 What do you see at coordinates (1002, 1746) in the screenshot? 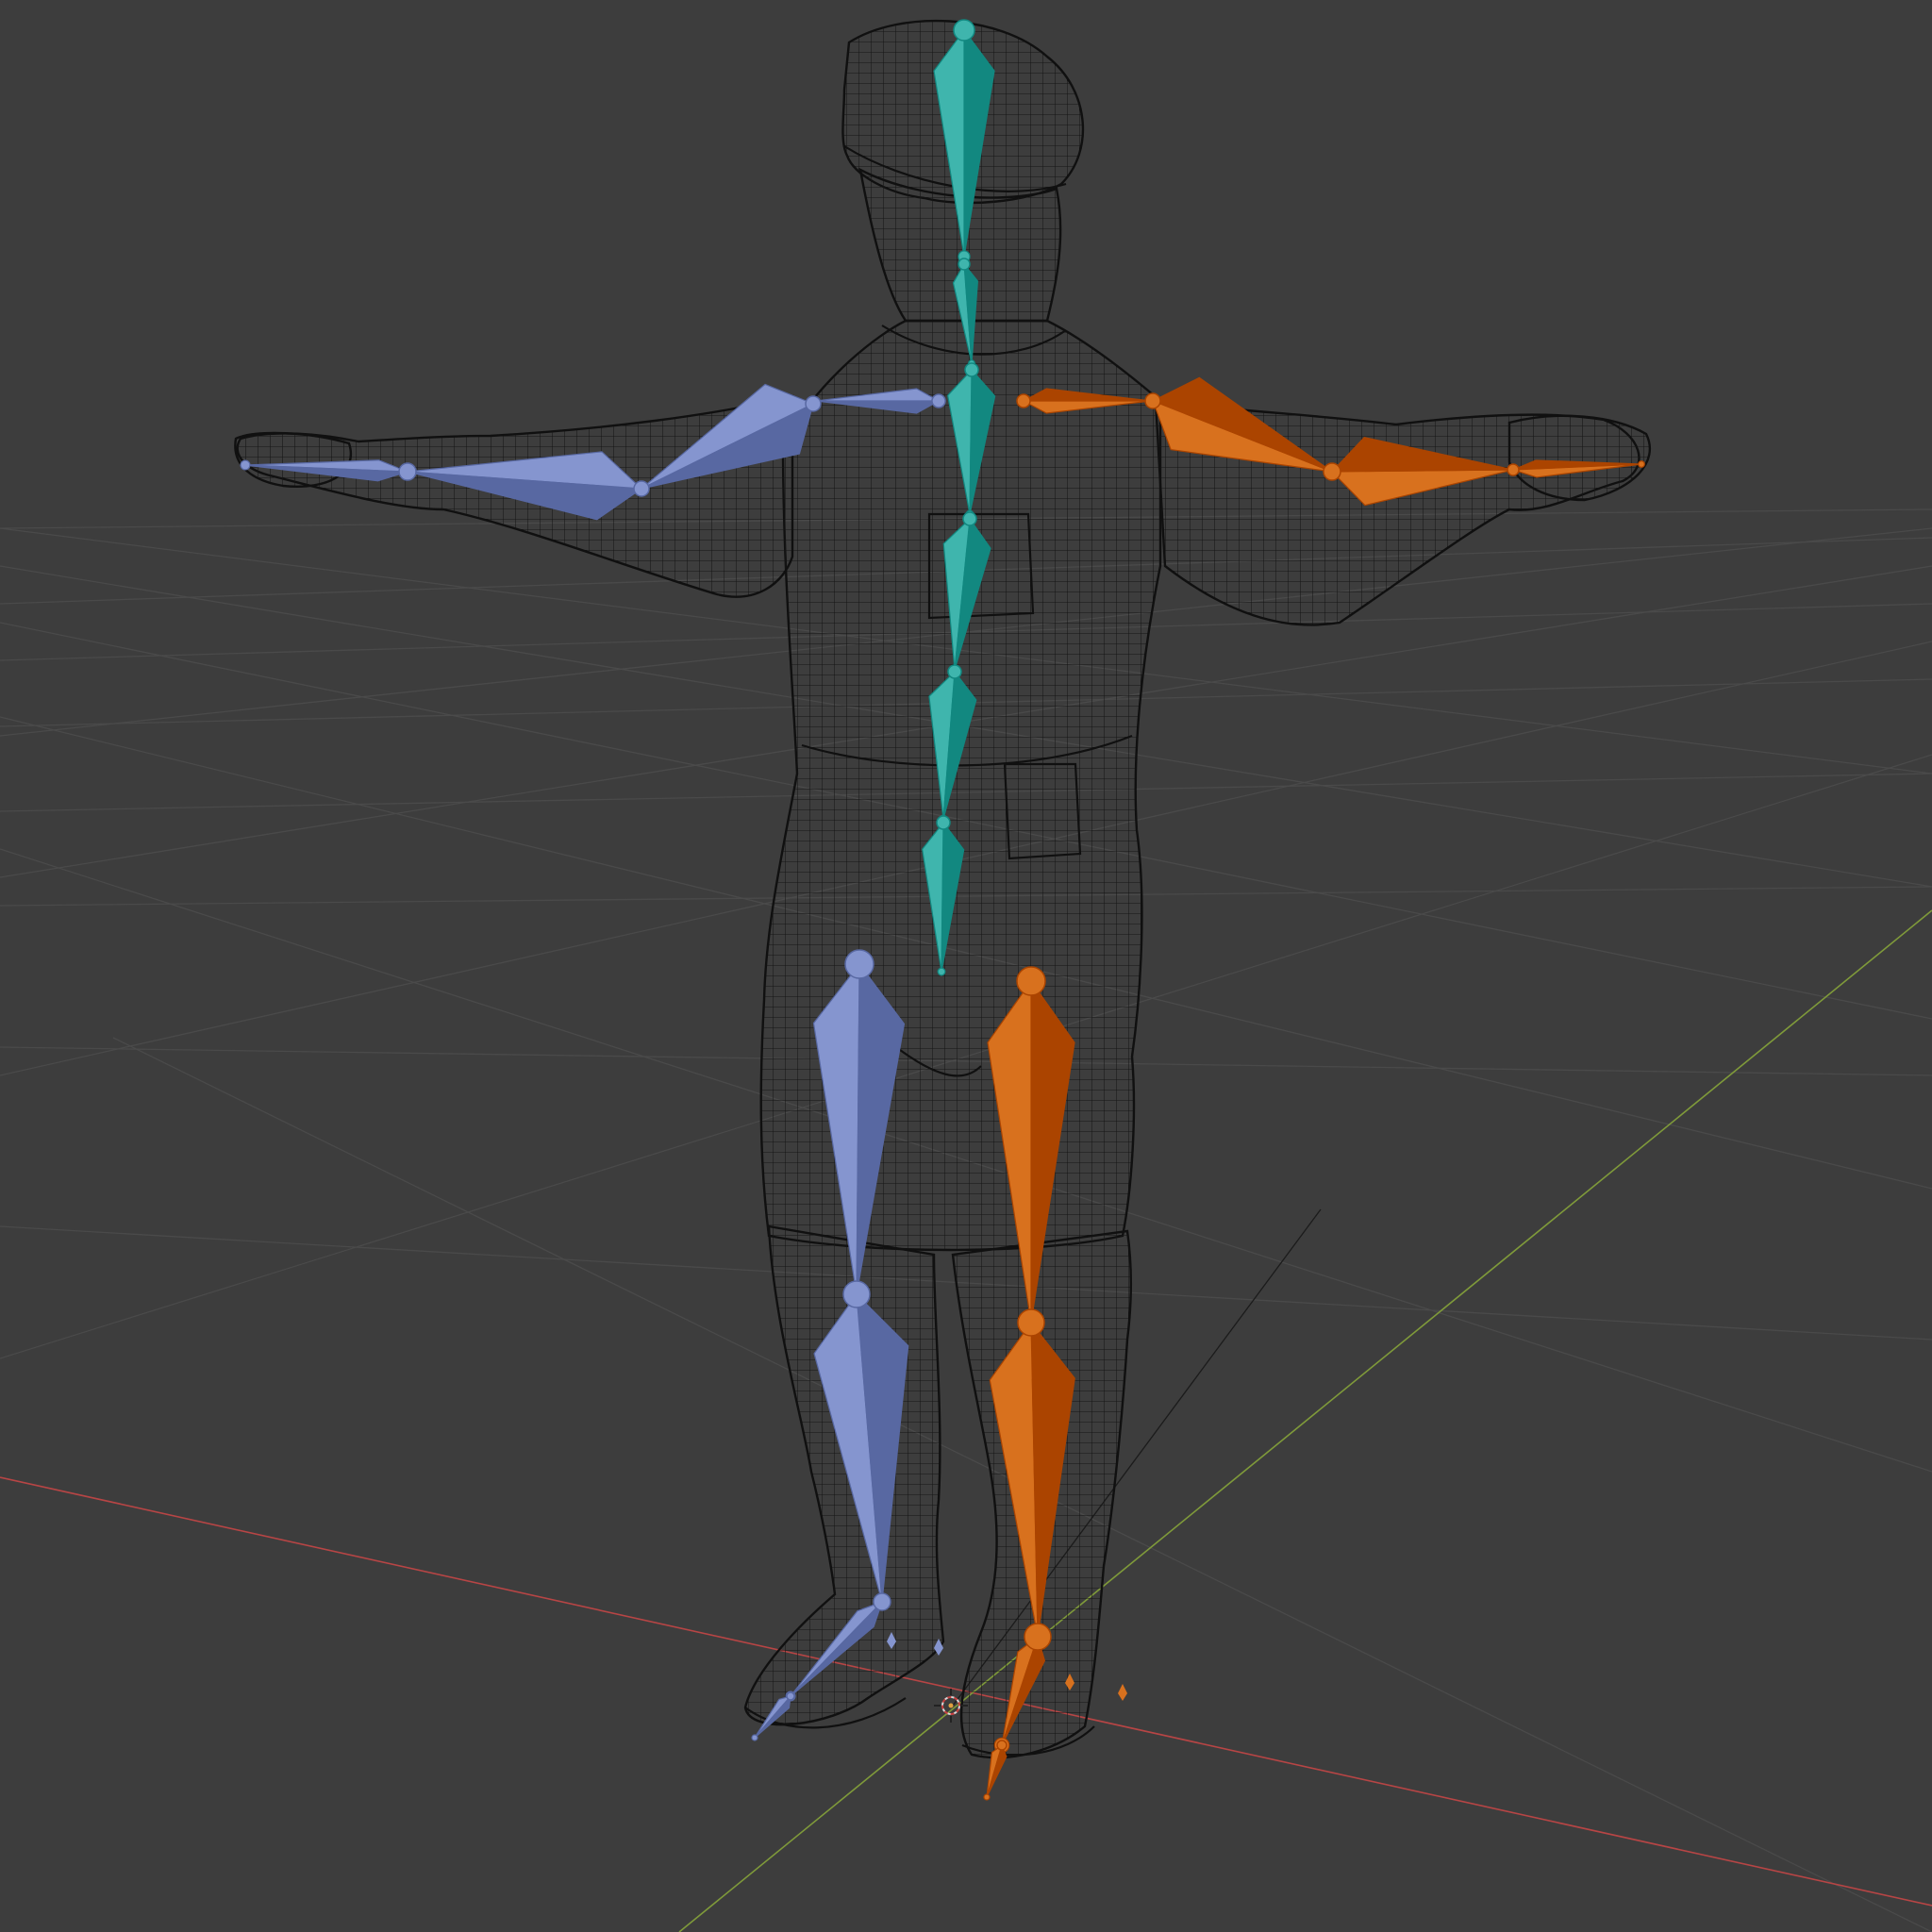
I see `bone-toe-right-head-joint` at bounding box center [1002, 1746].